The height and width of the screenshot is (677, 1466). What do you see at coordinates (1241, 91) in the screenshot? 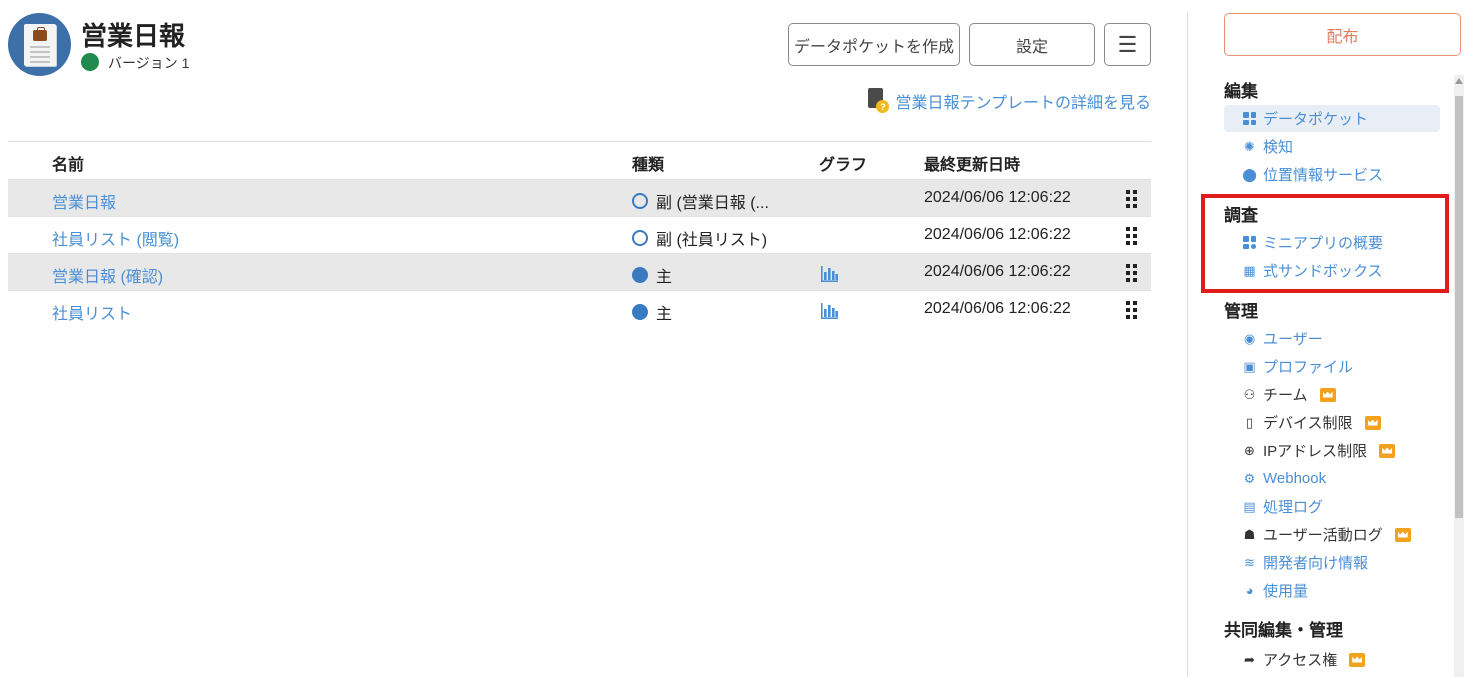
I see `section-edit: 編集` at bounding box center [1241, 91].